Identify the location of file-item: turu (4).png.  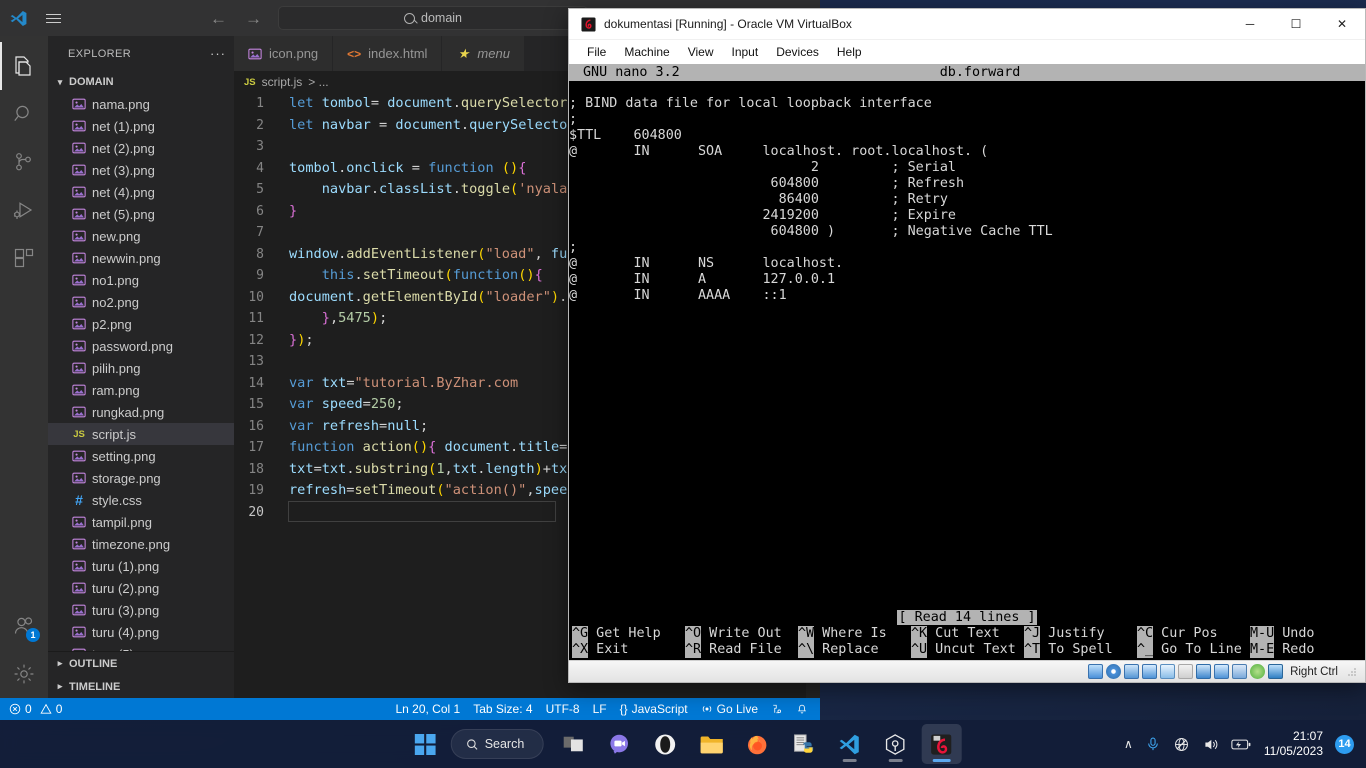
(141, 632).